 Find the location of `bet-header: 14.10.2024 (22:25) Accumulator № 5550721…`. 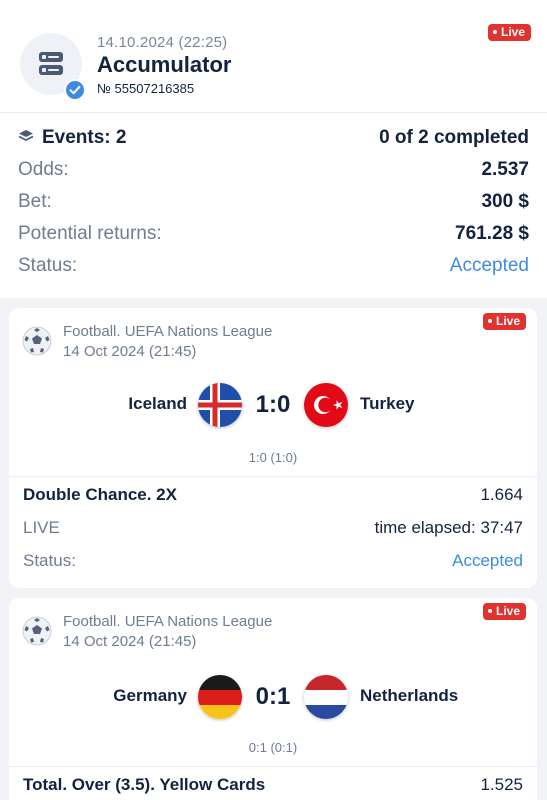

bet-header: 14.10.2024 (22:25) Accumulator № 5550721… is located at coordinates (273, 56).